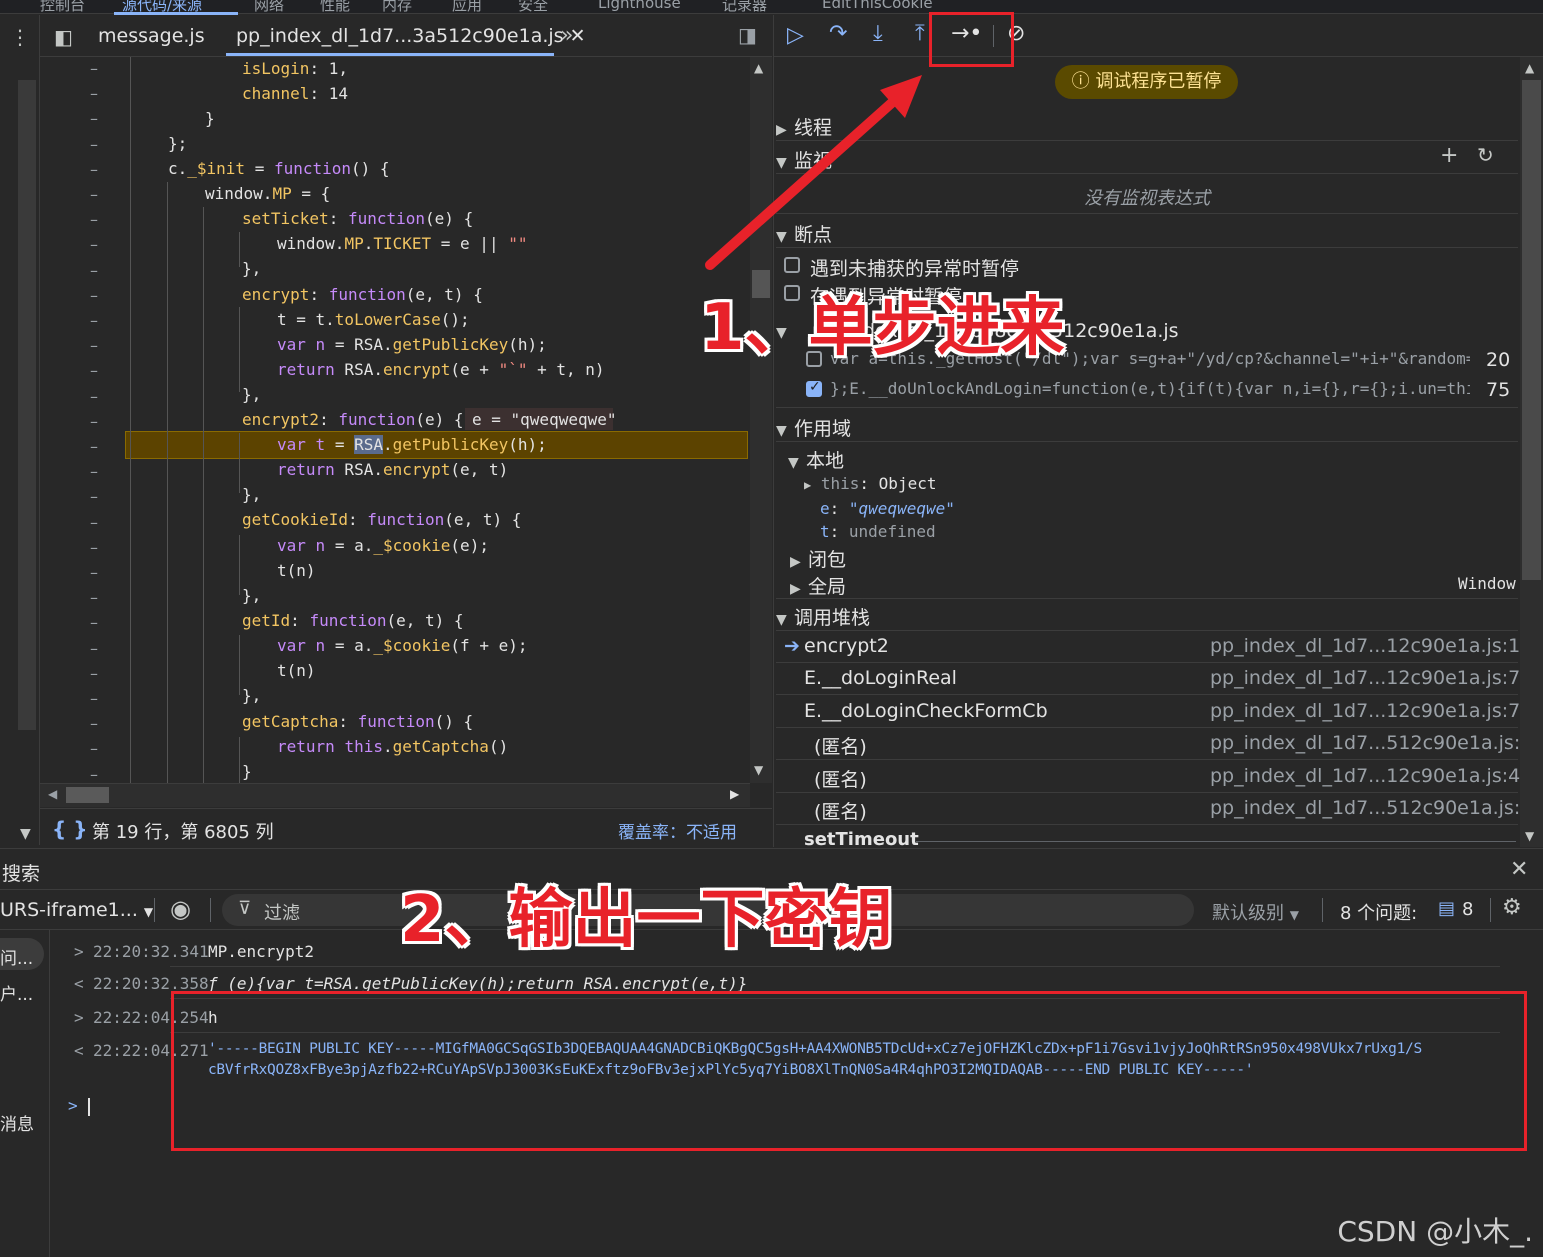 The width and height of the screenshot is (1543, 1257). Describe the element at coordinates (639, 6) in the screenshot. I see `tab-lighthouse: Lighthouse` at that location.